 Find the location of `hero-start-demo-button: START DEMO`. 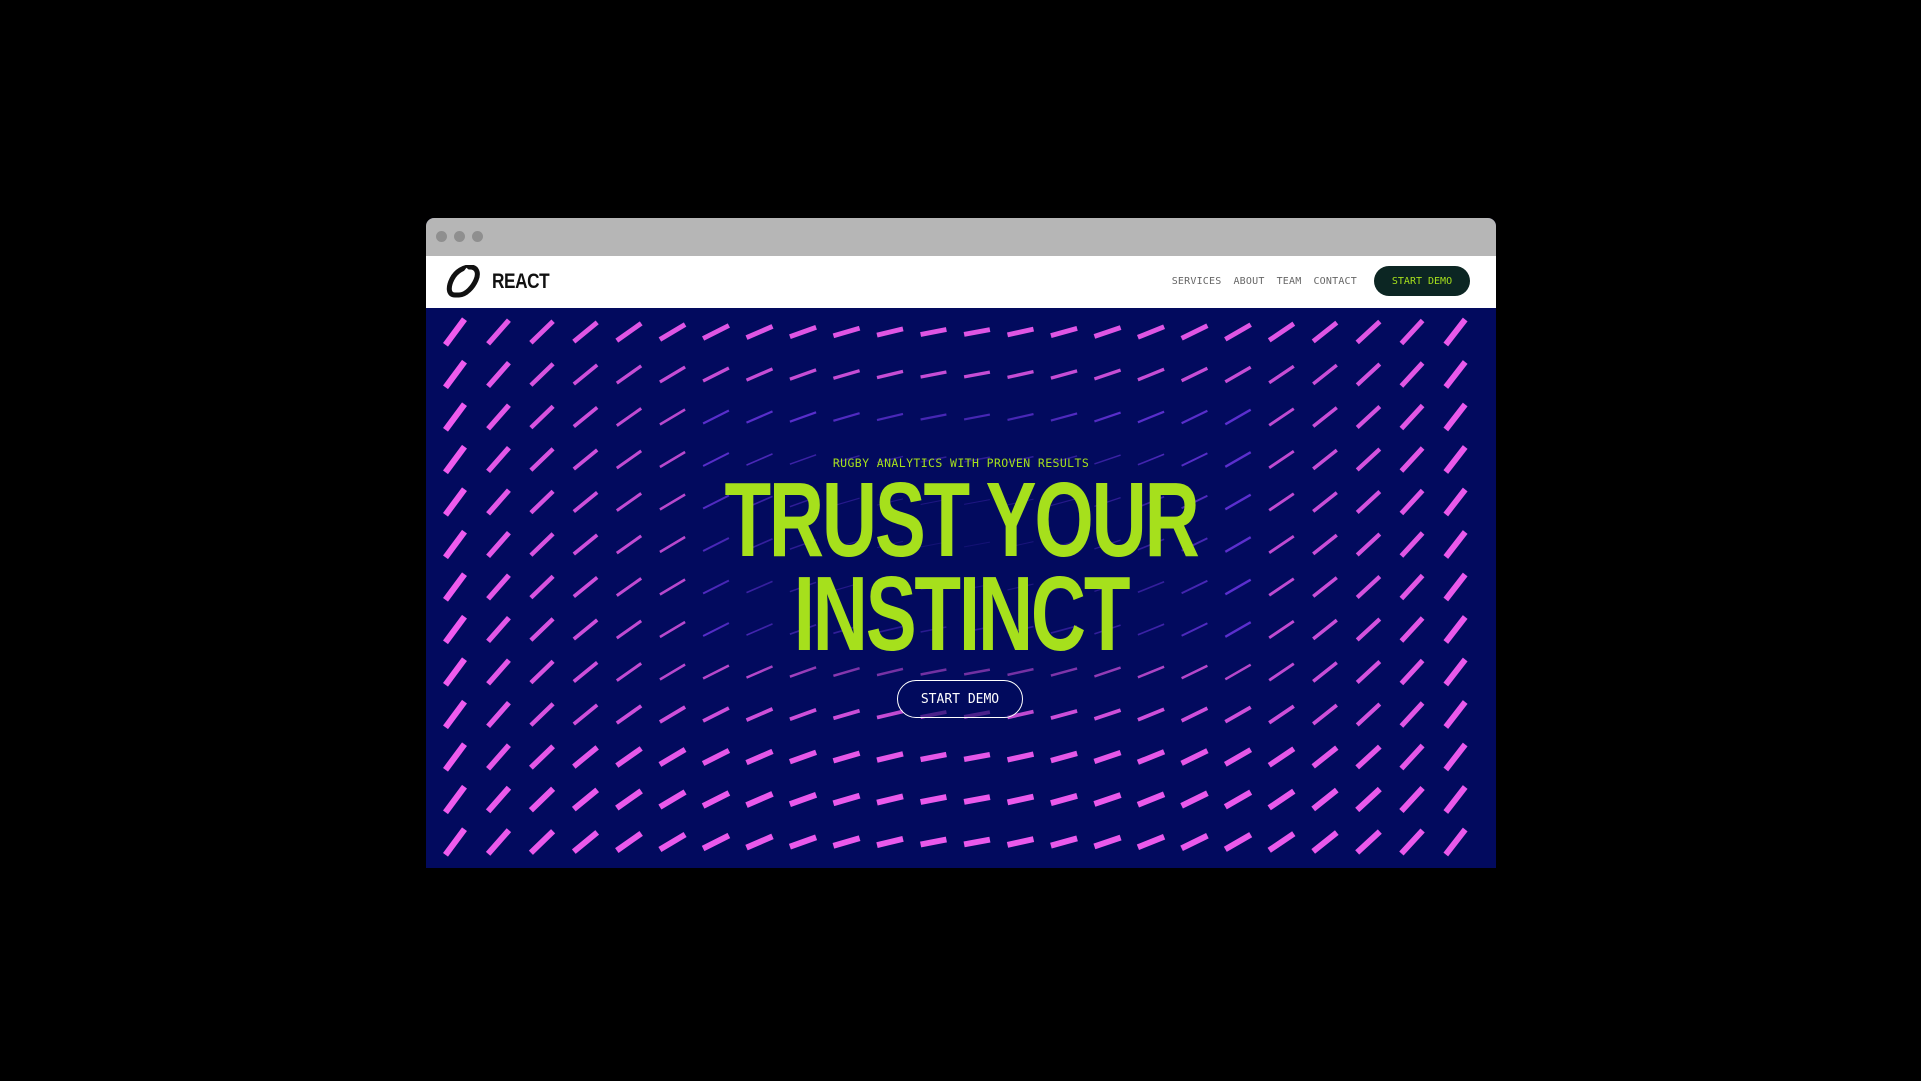

hero-start-demo-button: START DEMO is located at coordinates (960, 699).